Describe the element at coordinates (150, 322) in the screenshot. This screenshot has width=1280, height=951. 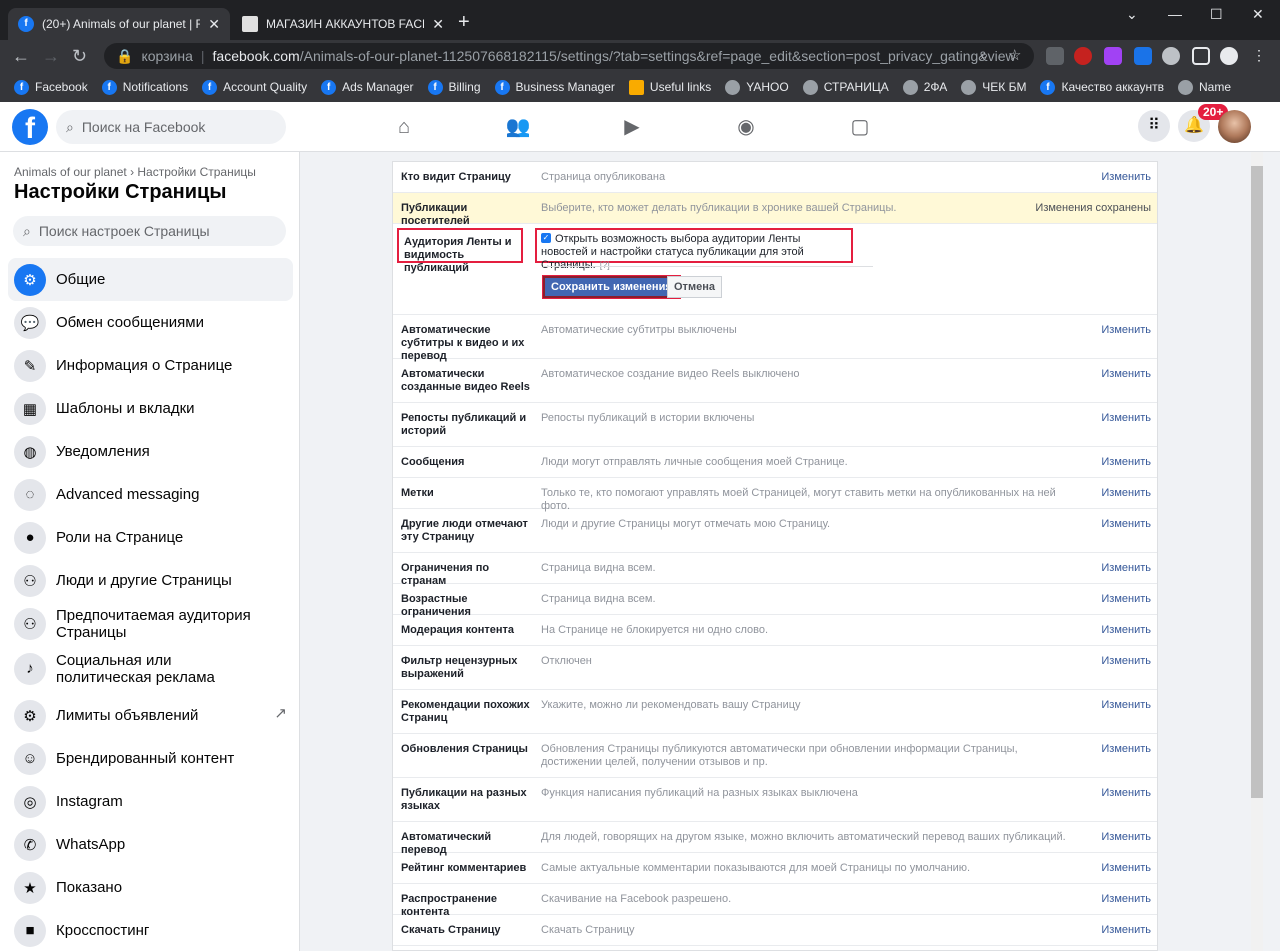
I see `sidebar-item: 💬 Обмен сообщениями` at that location.